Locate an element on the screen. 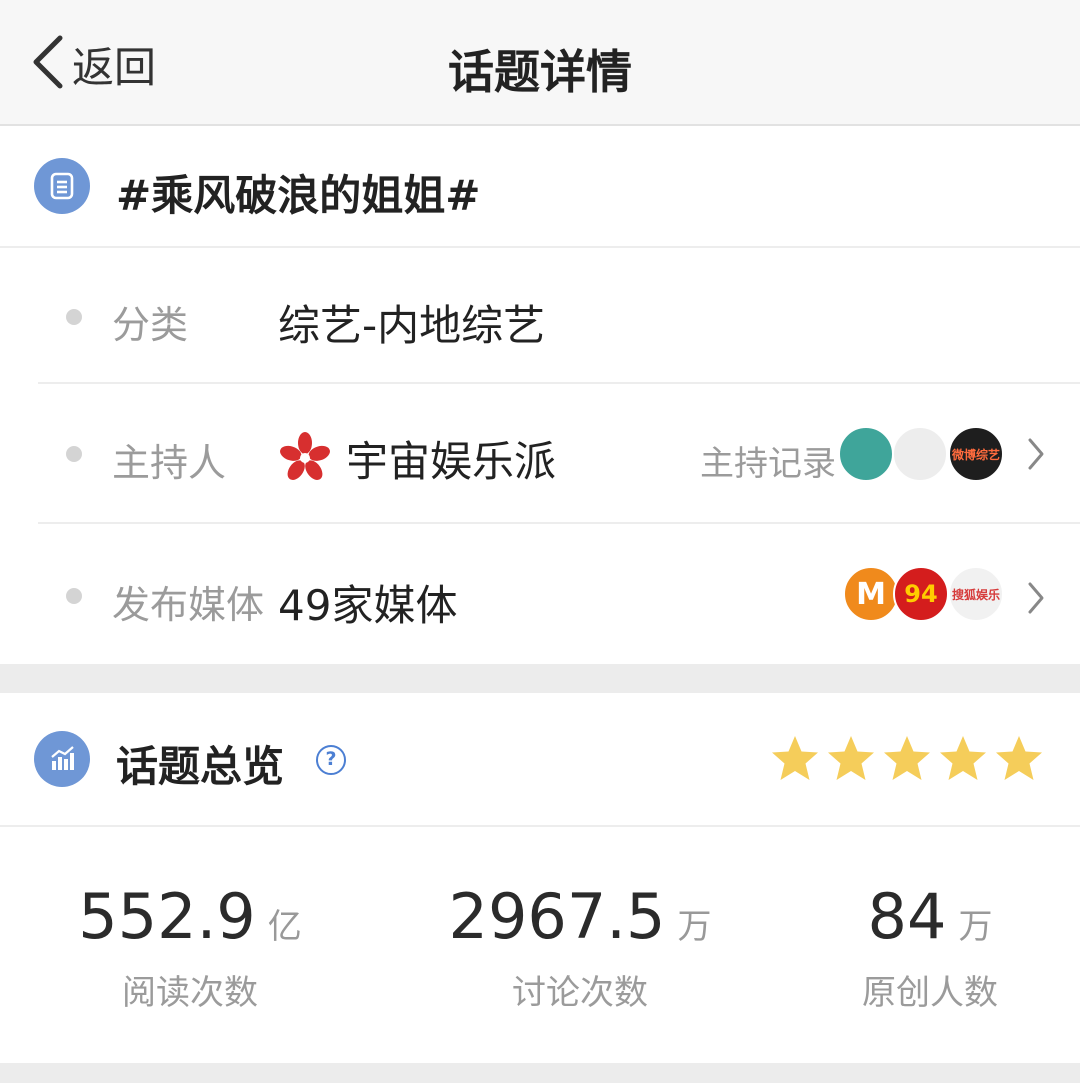 Image resolution: width=1080 pixels, height=1083 pixels. stat-reads: 552.9 亿 阅读次数 is located at coordinates (190, 947).